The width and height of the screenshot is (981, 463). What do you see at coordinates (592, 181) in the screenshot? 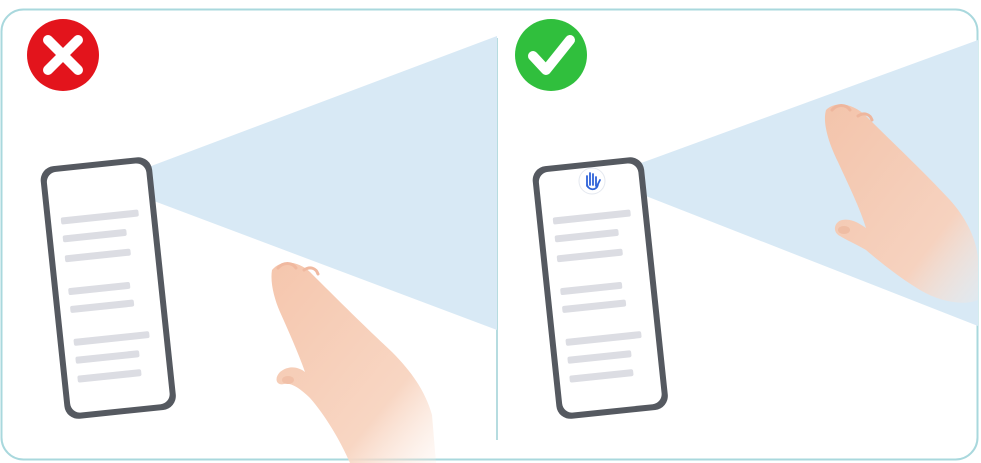
I see `hand-gesture-icon` at bounding box center [592, 181].